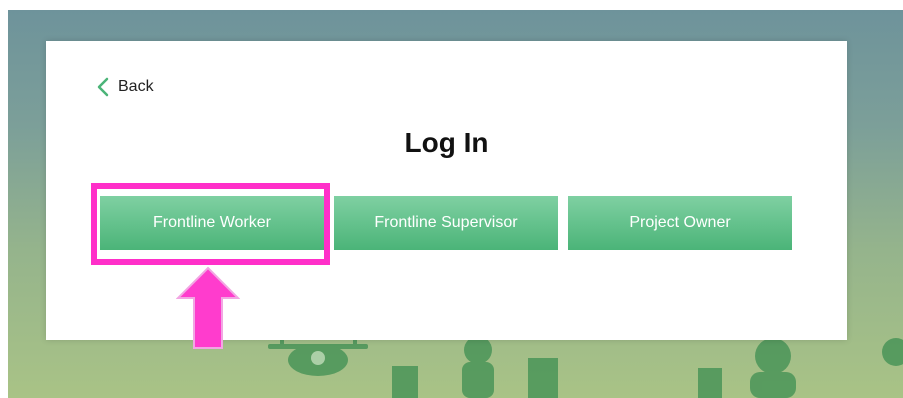  Describe the element at coordinates (103, 87) in the screenshot. I see `chevron-left-icon` at that location.